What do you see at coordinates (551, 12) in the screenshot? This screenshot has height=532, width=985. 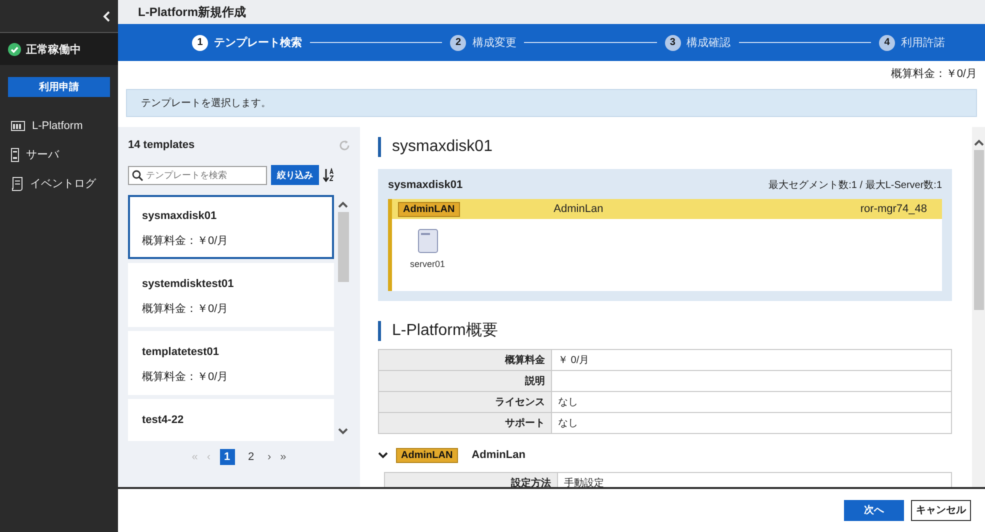 I see `page-title: L-Platform新規作成` at bounding box center [551, 12].